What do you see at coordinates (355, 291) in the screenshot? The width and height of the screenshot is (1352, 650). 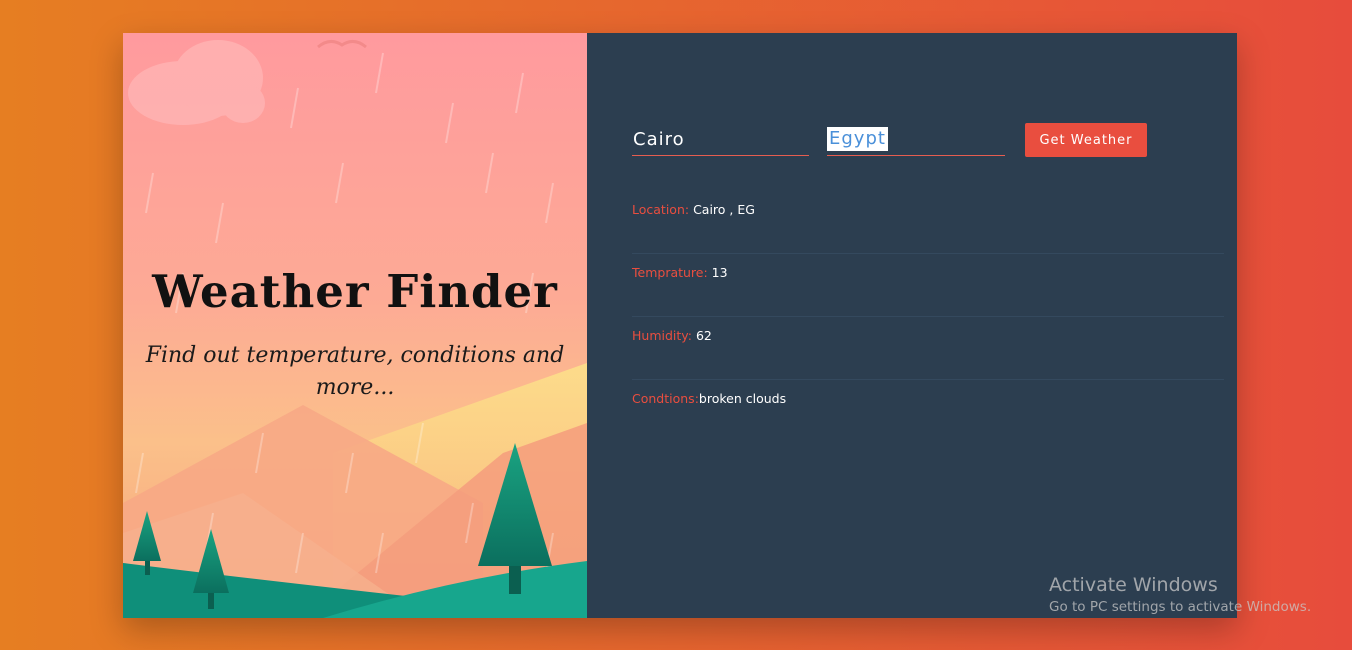 I see `page-title: Weather Finder` at bounding box center [355, 291].